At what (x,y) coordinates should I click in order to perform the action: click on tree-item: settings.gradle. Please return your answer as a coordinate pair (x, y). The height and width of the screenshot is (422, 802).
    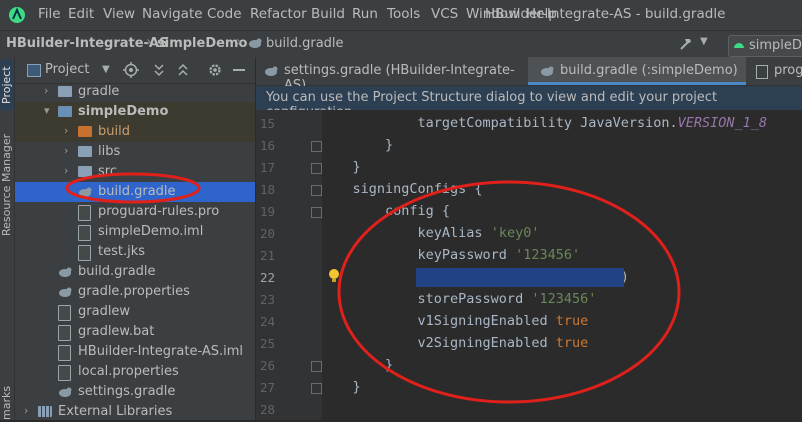
    Looking at the image, I should click on (135, 392).